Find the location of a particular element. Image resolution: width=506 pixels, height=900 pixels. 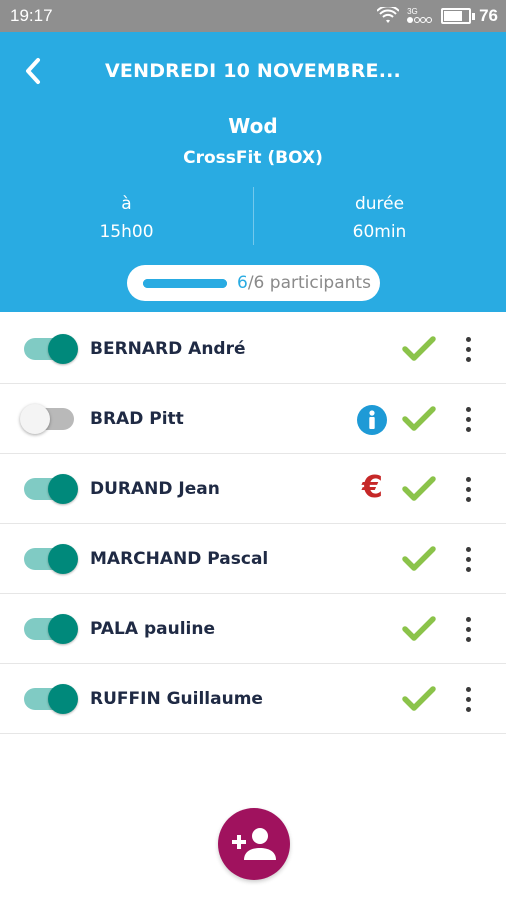

class-location: CrossFit (BOX) is located at coordinates (253, 158).